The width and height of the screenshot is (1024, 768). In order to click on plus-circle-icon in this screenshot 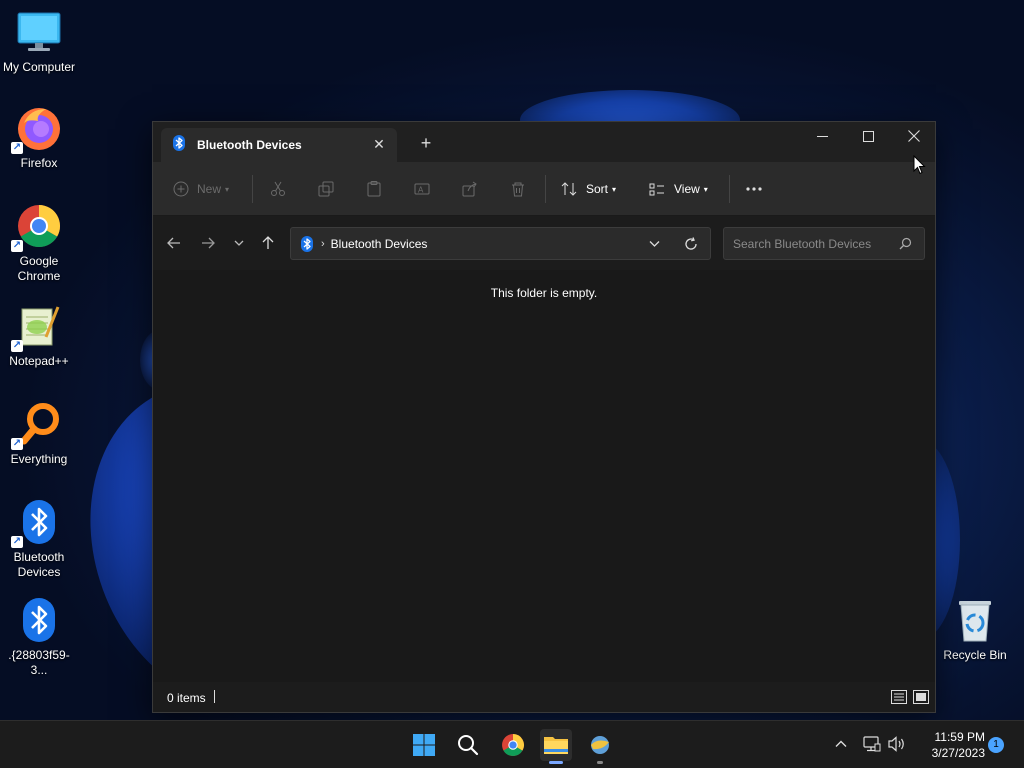, I will do `click(181, 189)`.